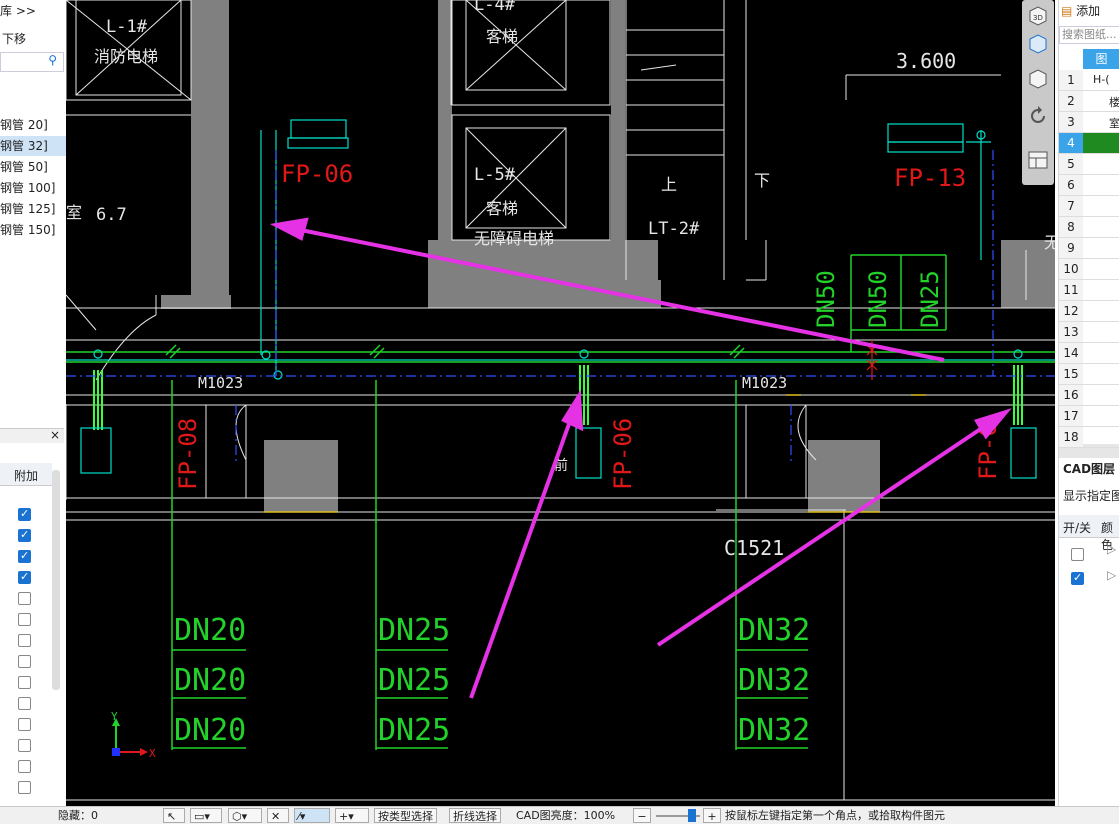 Image resolution: width=1119 pixels, height=824 pixels. Describe the element at coordinates (1071, 311) in the screenshot. I see `row-number: 12` at that location.